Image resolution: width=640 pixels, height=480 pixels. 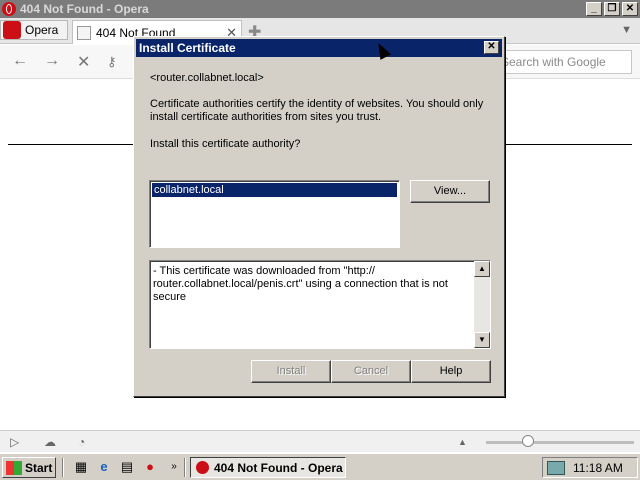 What do you see at coordinates (482, 304) in the screenshot?
I see `info-scrollbar: ▲ ▼` at bounding box center [482, 304].